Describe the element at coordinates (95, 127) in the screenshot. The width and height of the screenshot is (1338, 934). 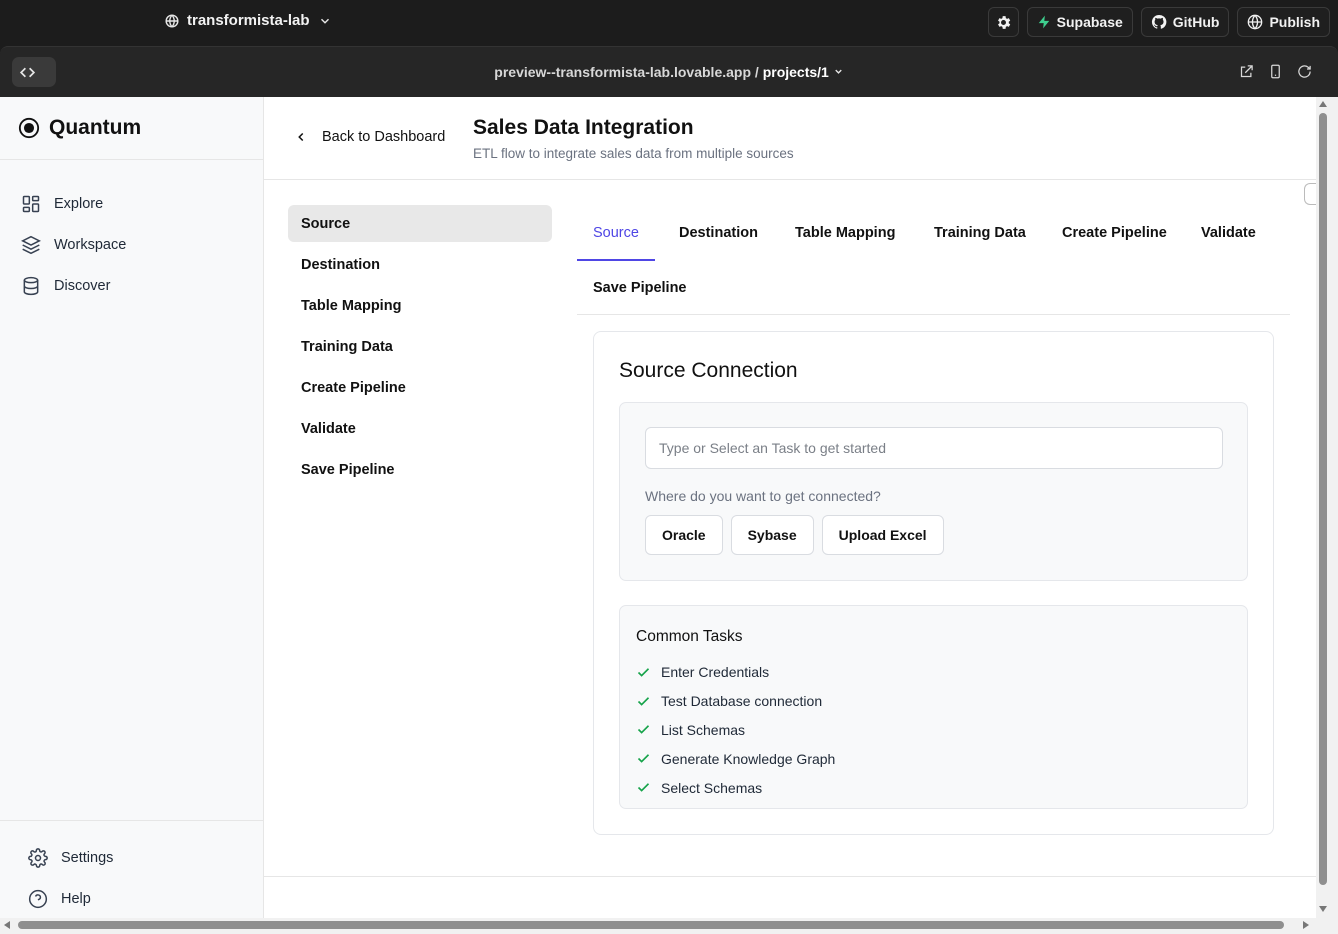
I see `brand-name: Quantum` at that location.